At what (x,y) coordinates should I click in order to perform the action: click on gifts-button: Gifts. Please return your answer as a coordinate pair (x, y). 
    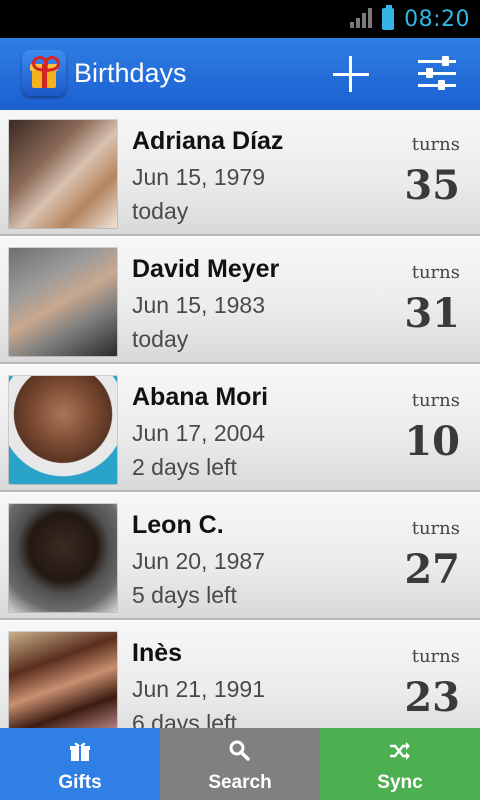
    Looking at the image, I should click on (80, 764).